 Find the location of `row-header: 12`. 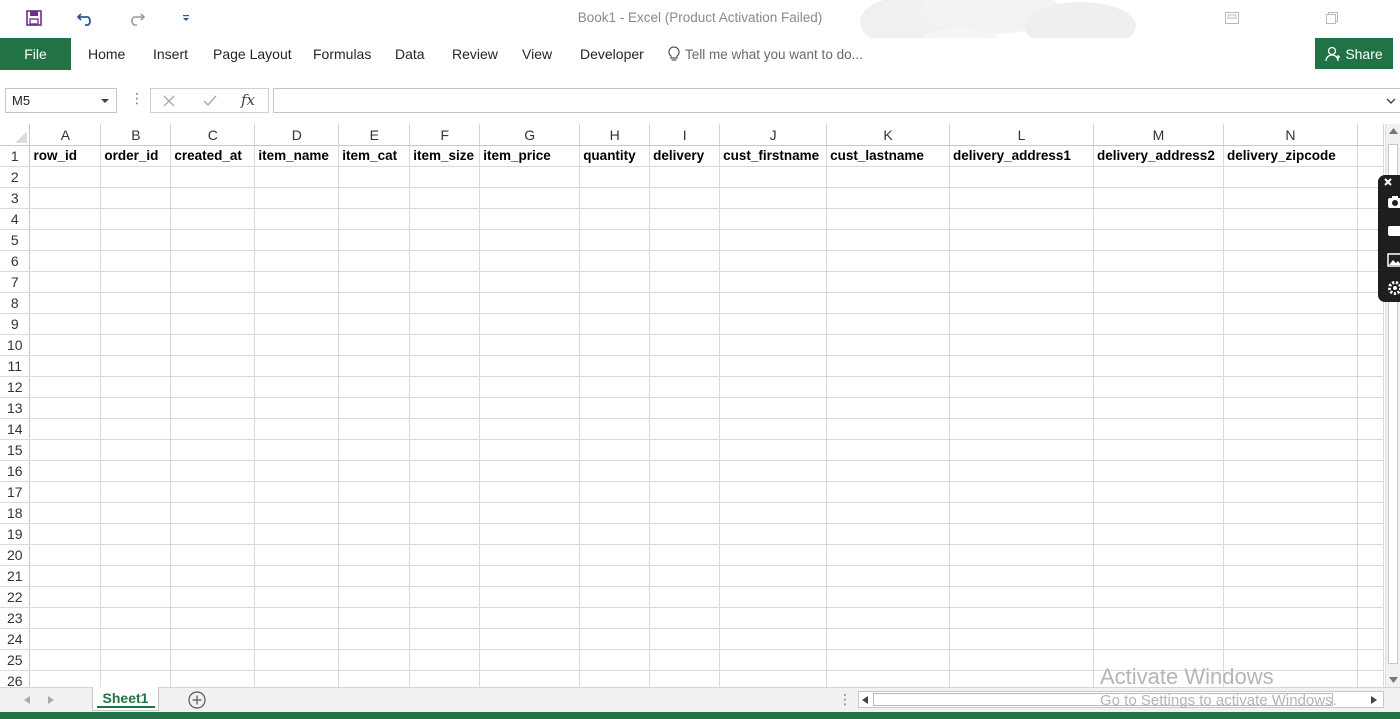

row-header: 12 is located at coordinates (15, 387).